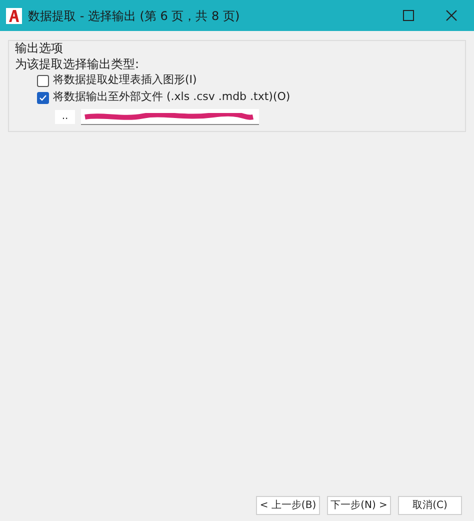 Image resolution: width=474 pixels, height=521 pixels. What do you see at coordinates (125, 80) in the screenshot?
I see `option-label: 将数据提取处理表插入图形(I)` at bounding box center [125, 80].